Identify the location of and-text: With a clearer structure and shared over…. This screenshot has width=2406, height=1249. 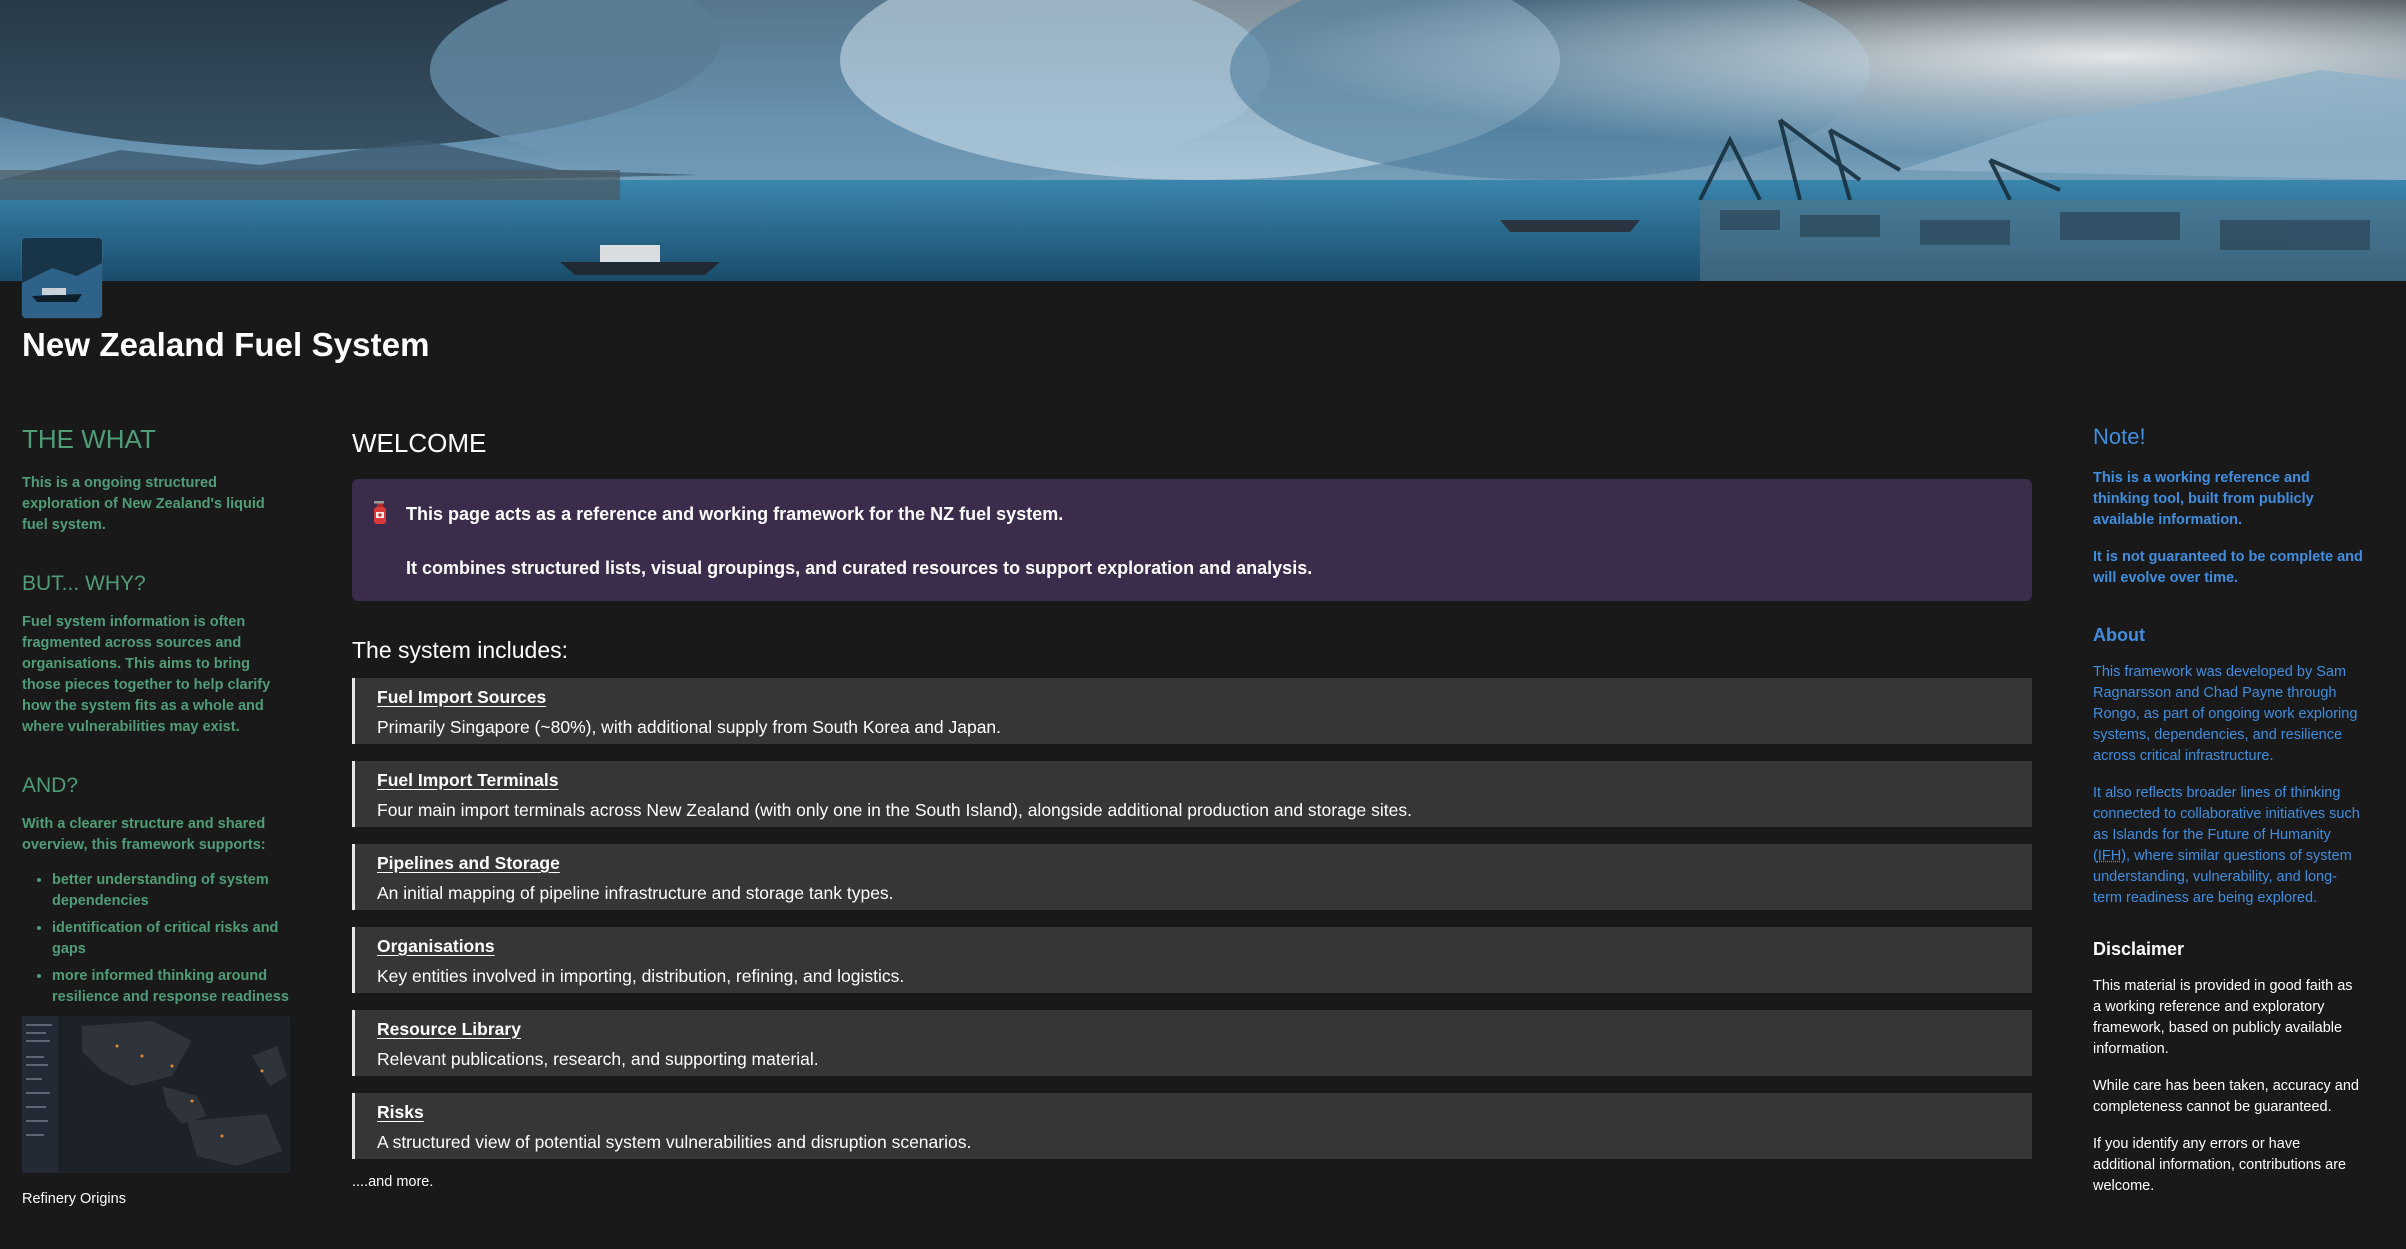
(144, 834).